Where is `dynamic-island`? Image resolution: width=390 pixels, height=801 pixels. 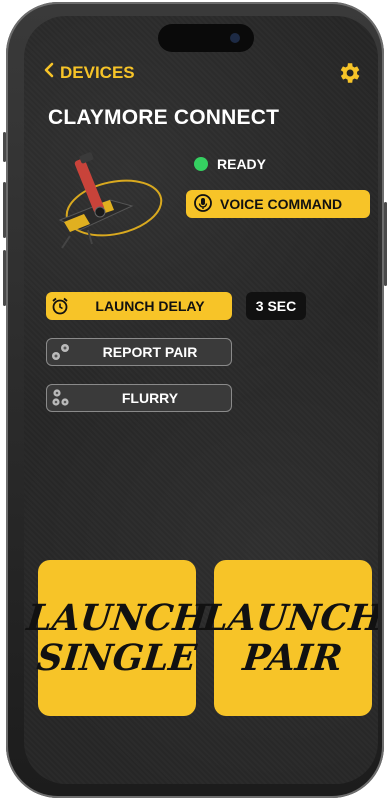 dynamic-island is located at coordinates (206, 38).